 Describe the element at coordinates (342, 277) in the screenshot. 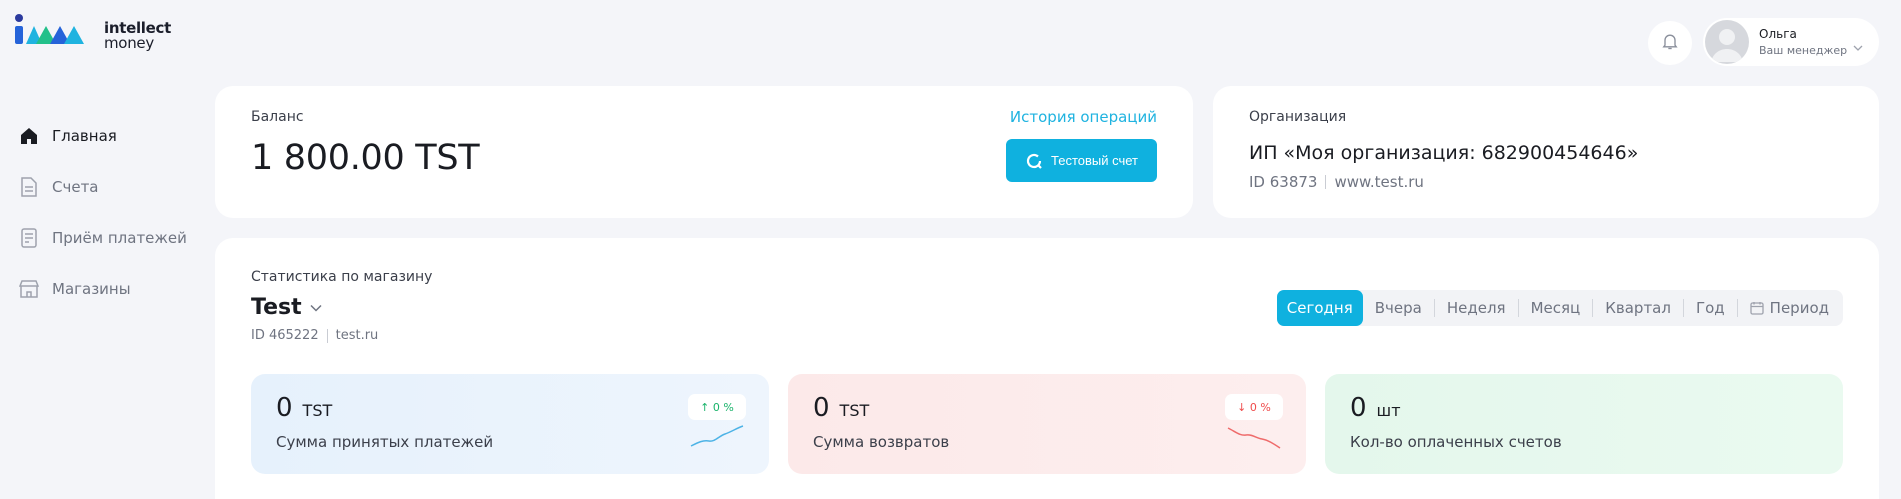

I see `stats-title: Статистика по магазину` at that location.